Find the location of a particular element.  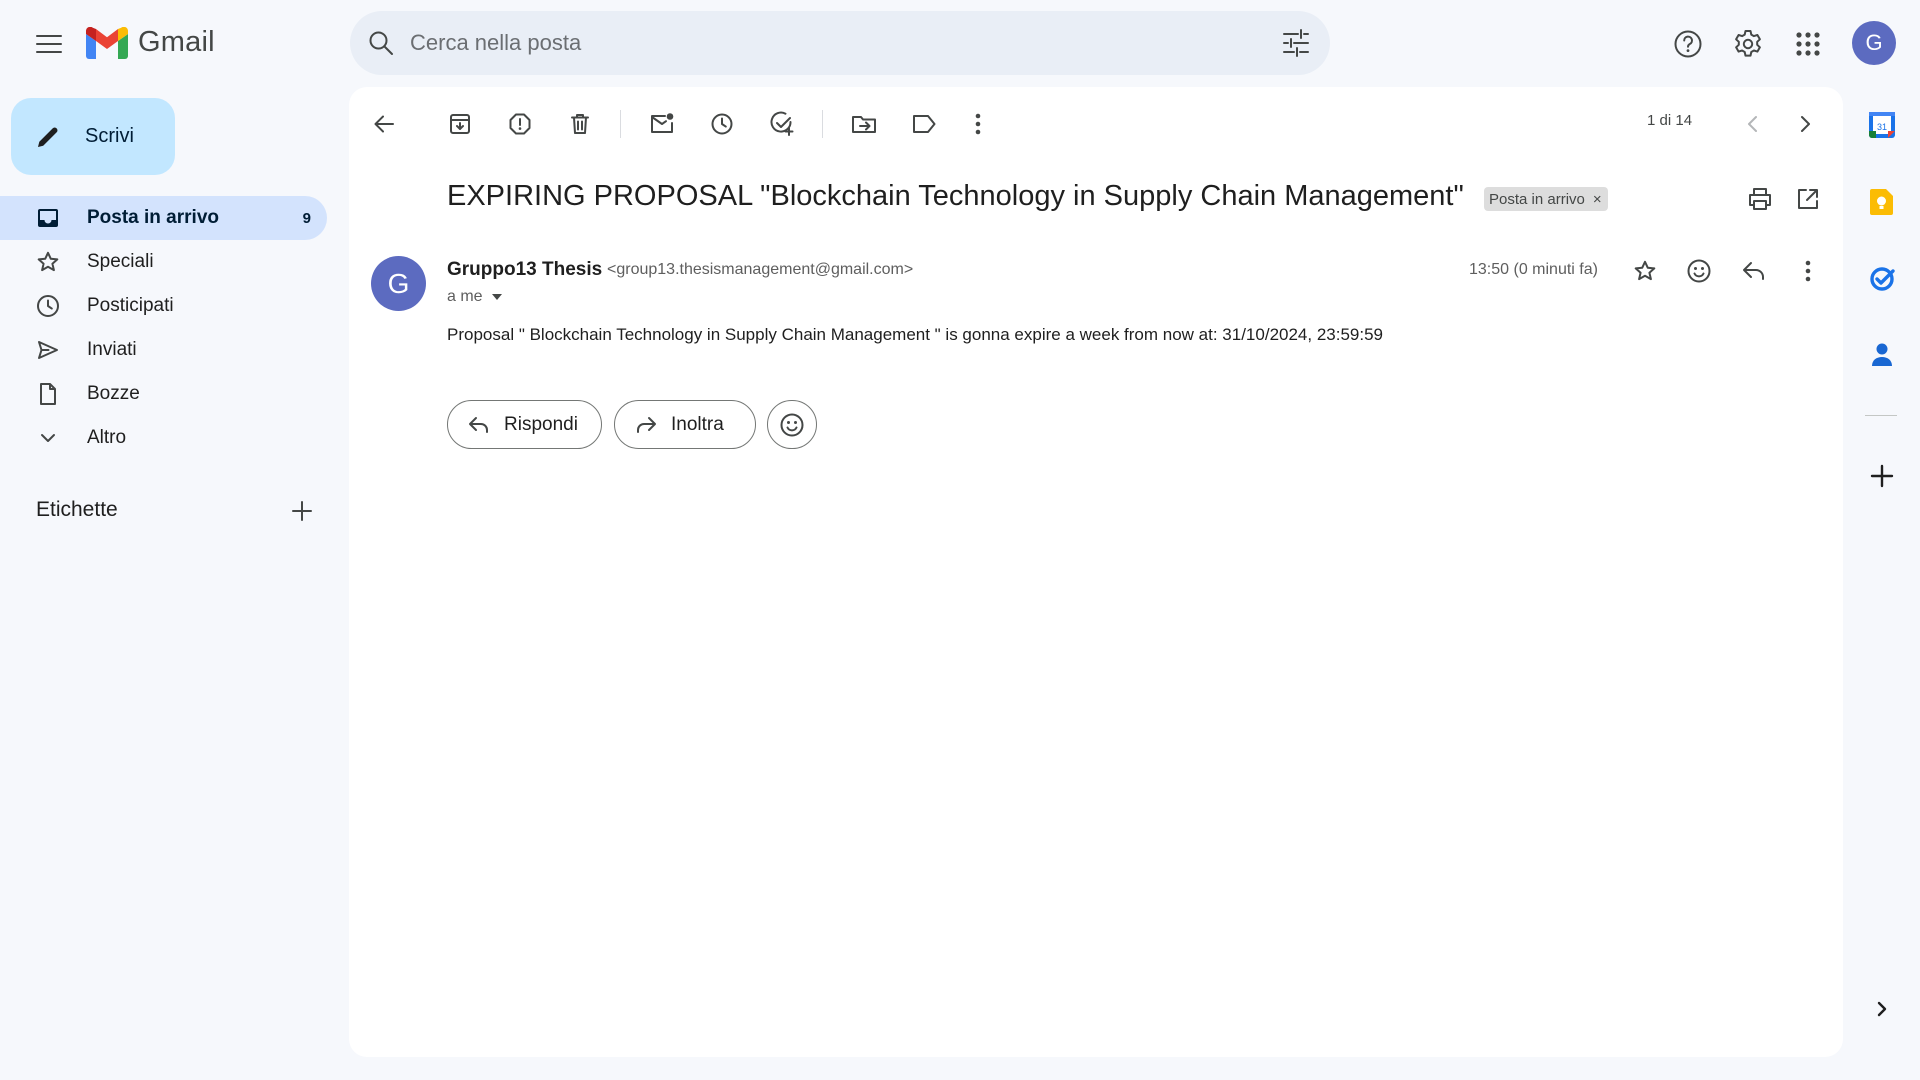

gmail-logo: Gmail is located at coordinates (150, 42).